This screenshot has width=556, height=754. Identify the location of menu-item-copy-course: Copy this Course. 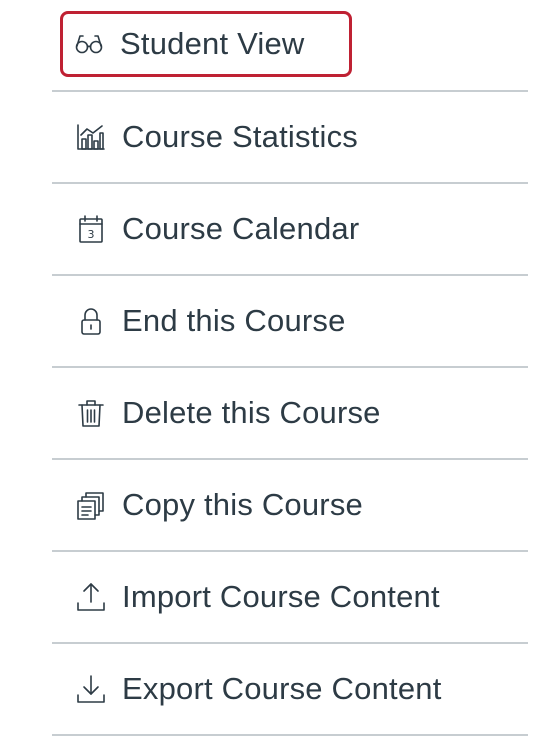
(290, 506).